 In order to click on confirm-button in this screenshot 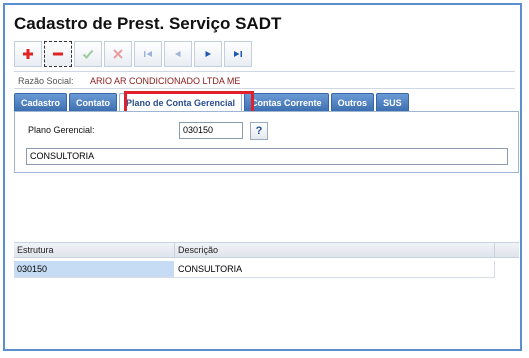, I will do `click(88, 54)`.